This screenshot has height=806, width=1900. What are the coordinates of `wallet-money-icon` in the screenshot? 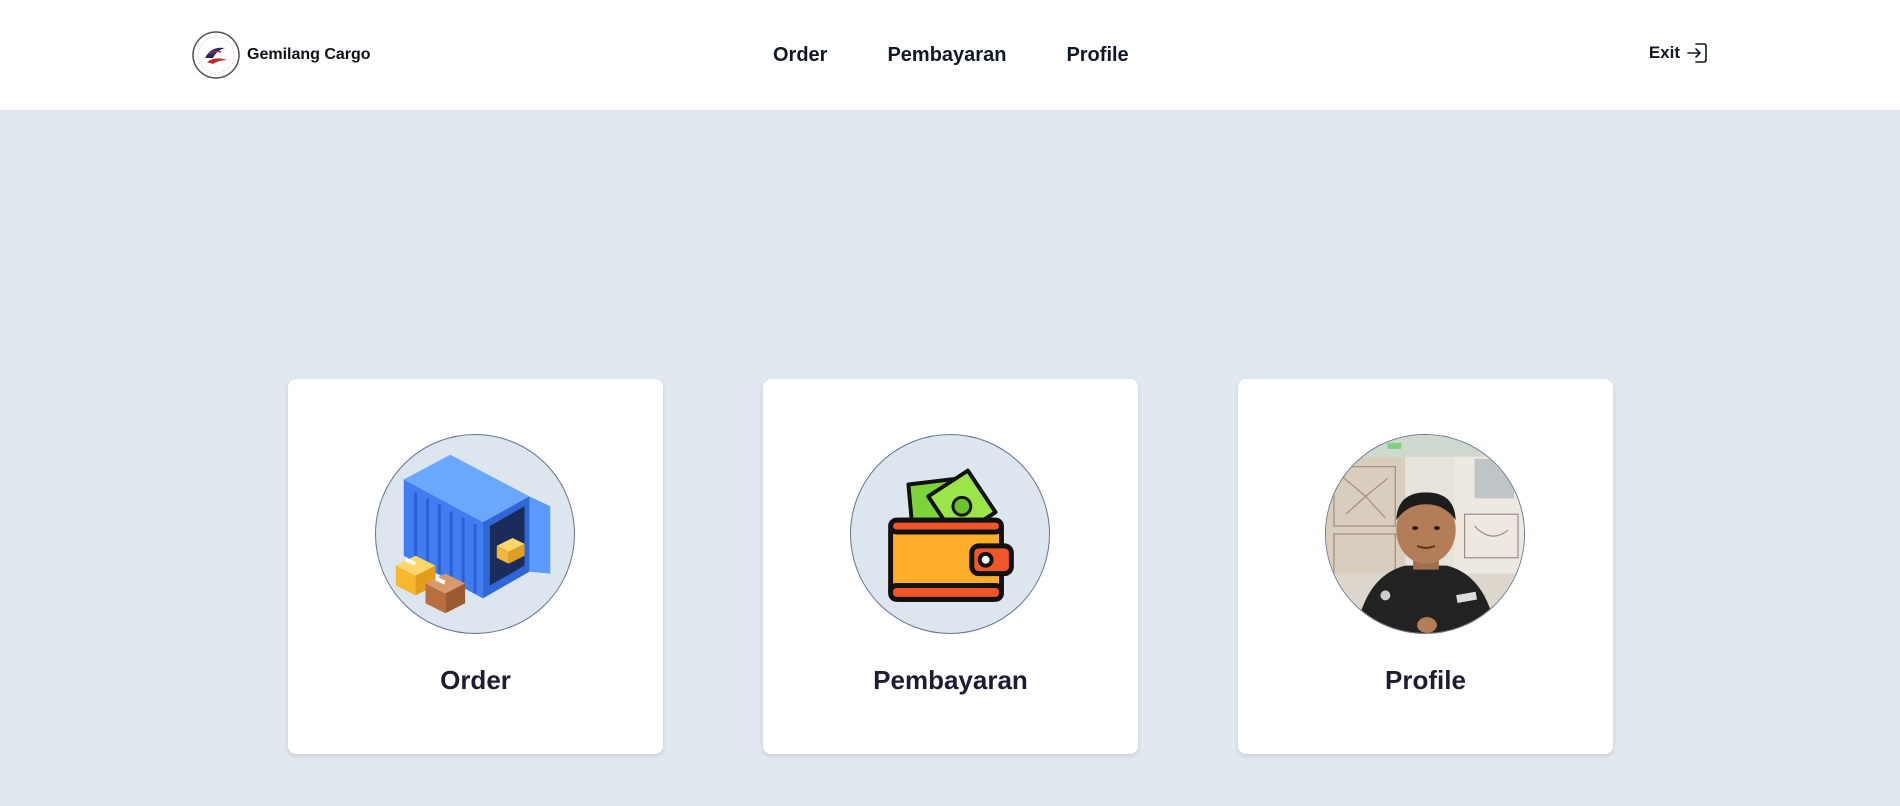 It's located at (951, 535).